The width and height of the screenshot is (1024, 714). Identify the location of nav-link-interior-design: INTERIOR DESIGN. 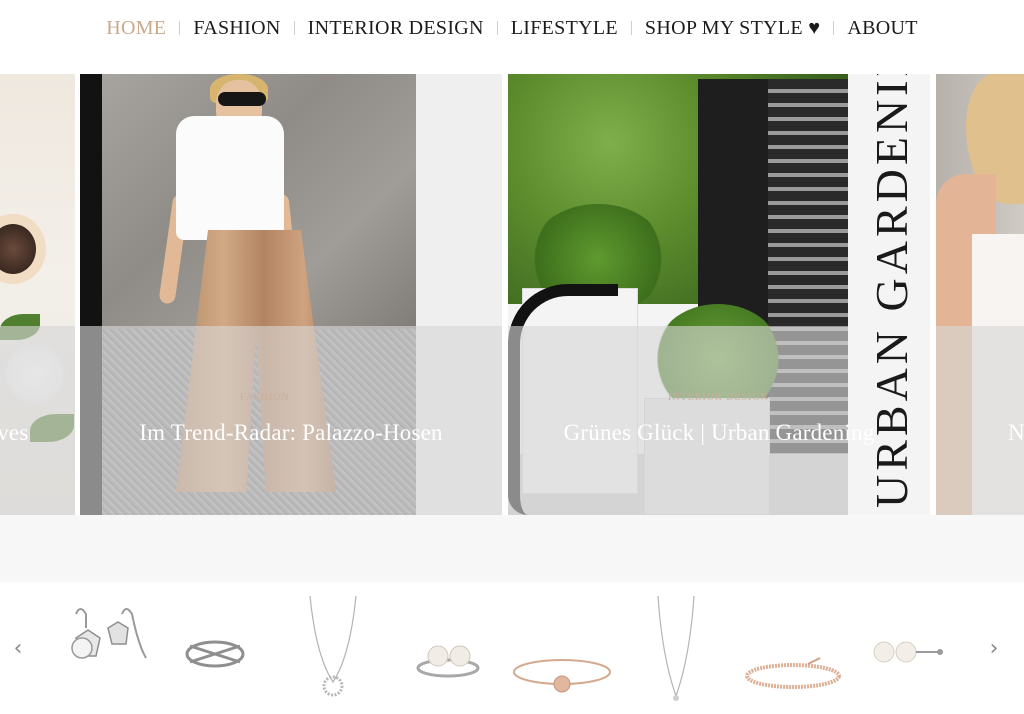
(396, 28).